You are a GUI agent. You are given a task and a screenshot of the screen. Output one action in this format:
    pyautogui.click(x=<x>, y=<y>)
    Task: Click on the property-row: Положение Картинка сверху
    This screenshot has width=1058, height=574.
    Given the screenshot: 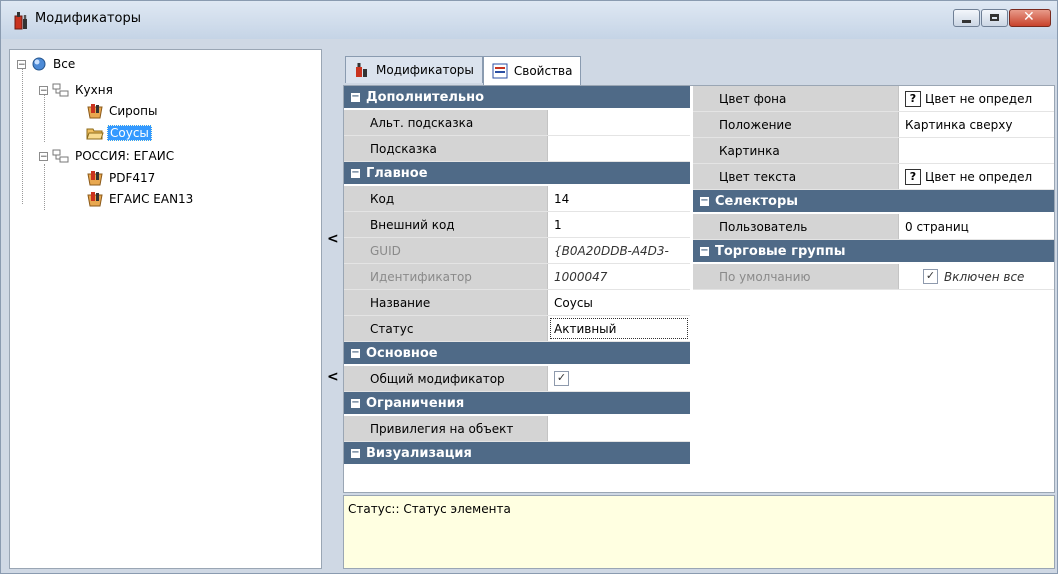 What is the action you would take?
    pyautogui.click(x=873, y=125)
    